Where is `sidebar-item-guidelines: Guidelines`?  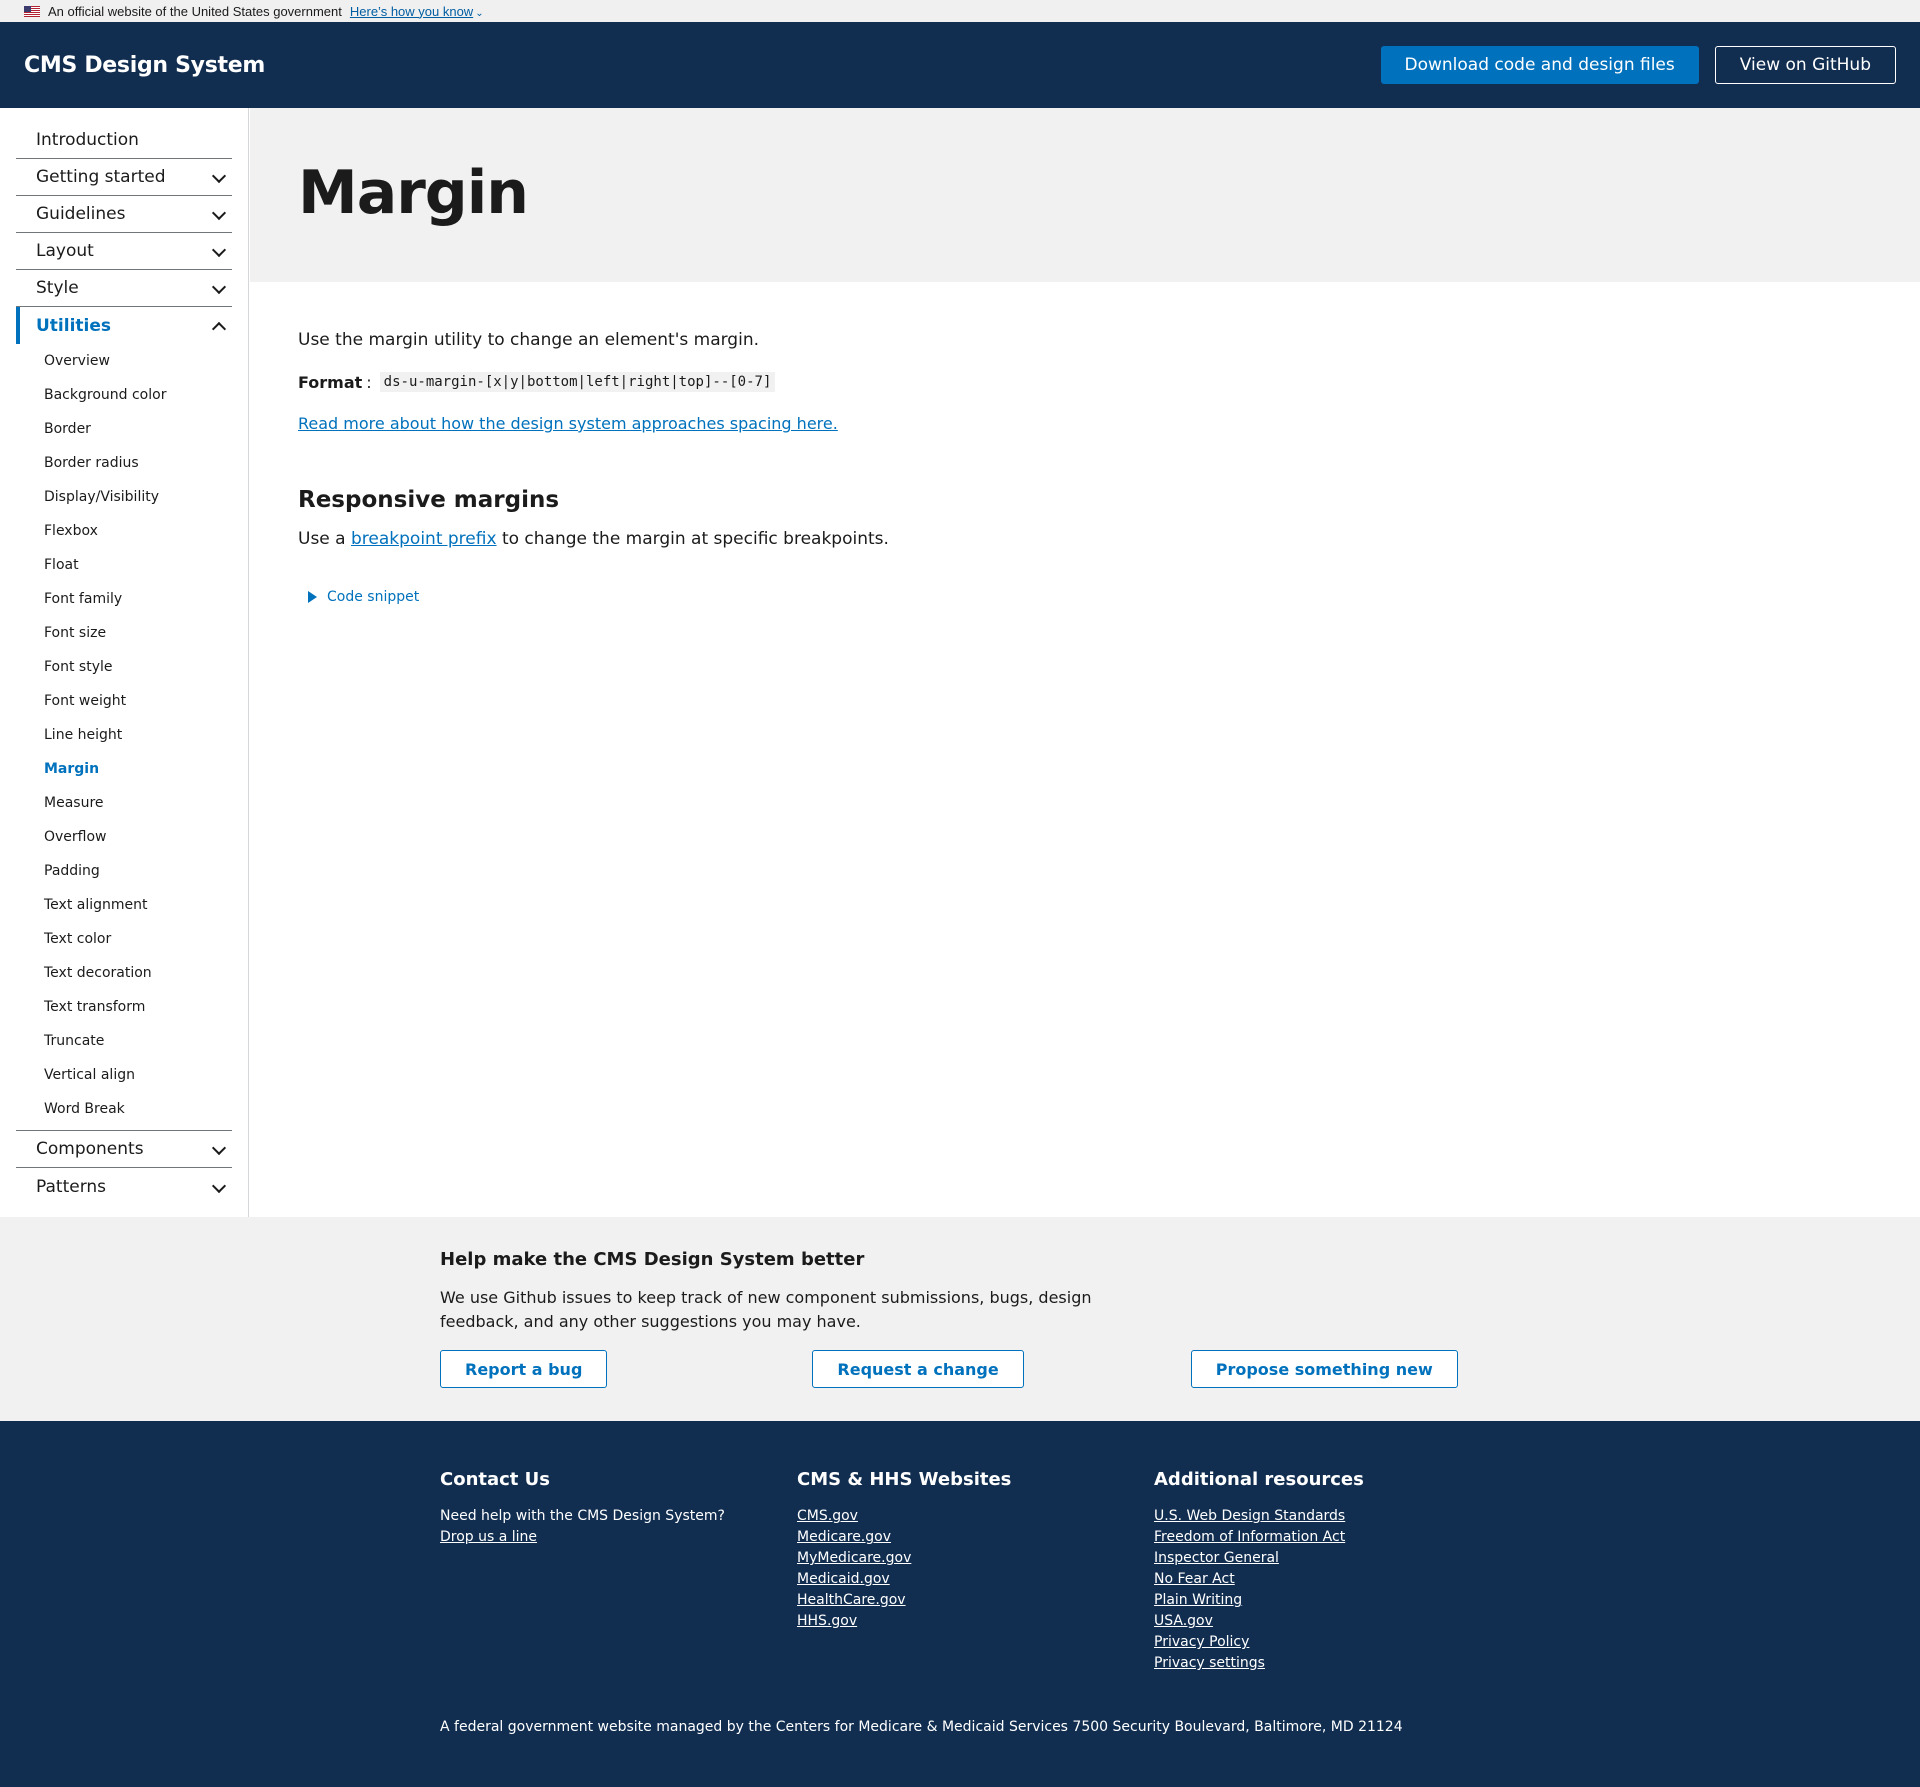
sidebar-item-guidelines: Guidelines is located at coordinates (124, 214).